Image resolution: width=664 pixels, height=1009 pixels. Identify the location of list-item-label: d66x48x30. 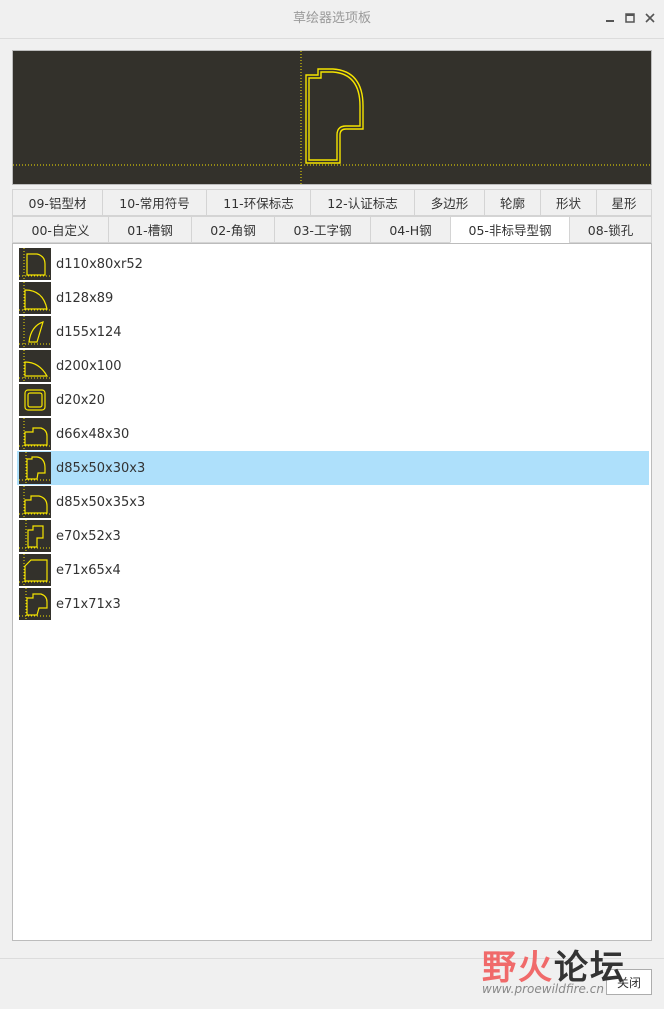
(93, 434).